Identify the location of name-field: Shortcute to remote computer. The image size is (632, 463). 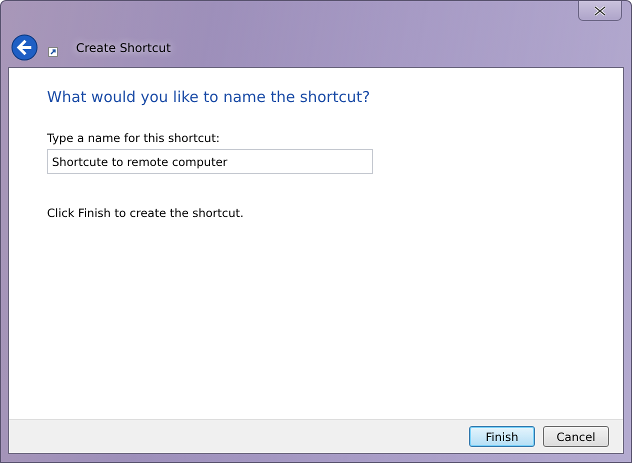
(210, 161).